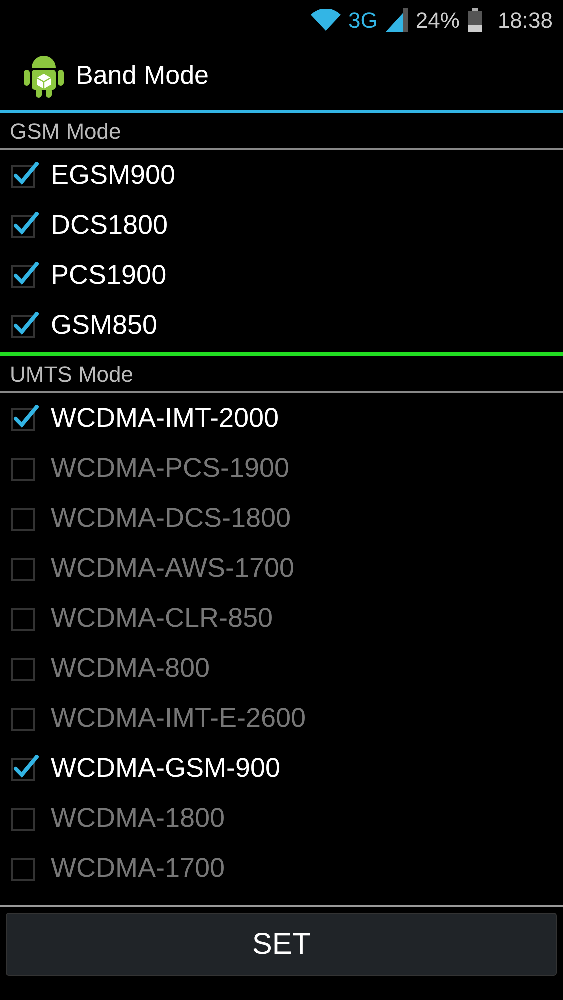 This screenshot has height=1000, width=563. What do you see at coordinates (165, 418) in the screenshot?
I see `band-option: WCDMA-IMT-2000` at bounding box center [165, 418].